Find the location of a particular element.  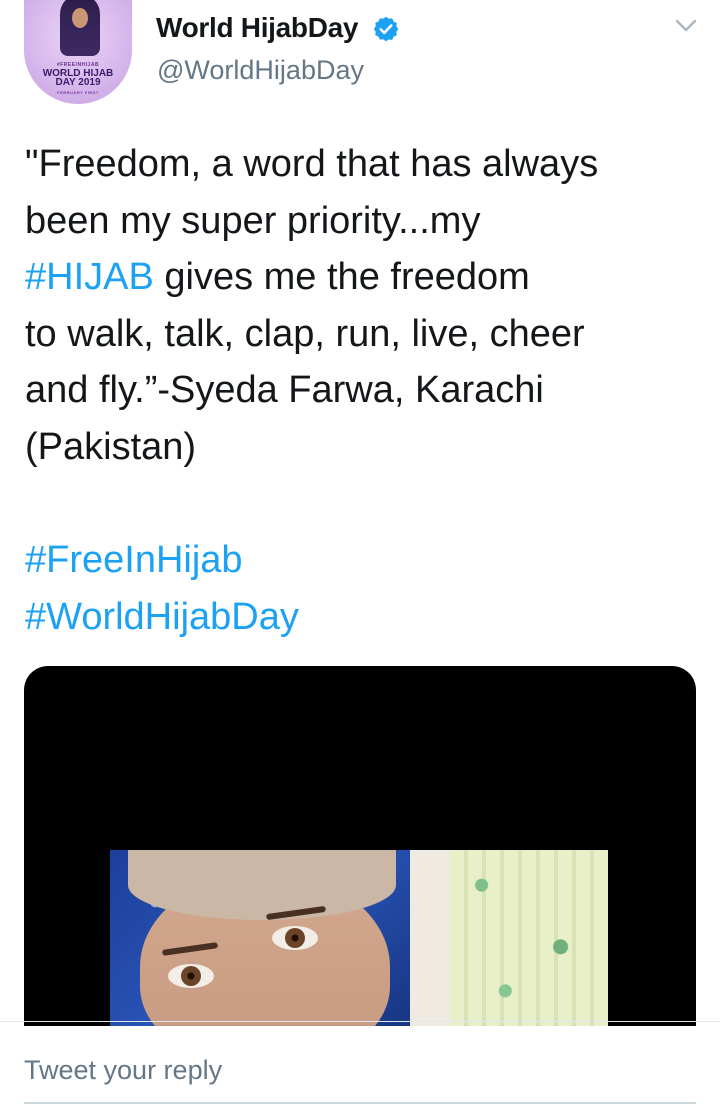

tweet-text-segment: (Pakistan) is located at coordinates (111, 446).